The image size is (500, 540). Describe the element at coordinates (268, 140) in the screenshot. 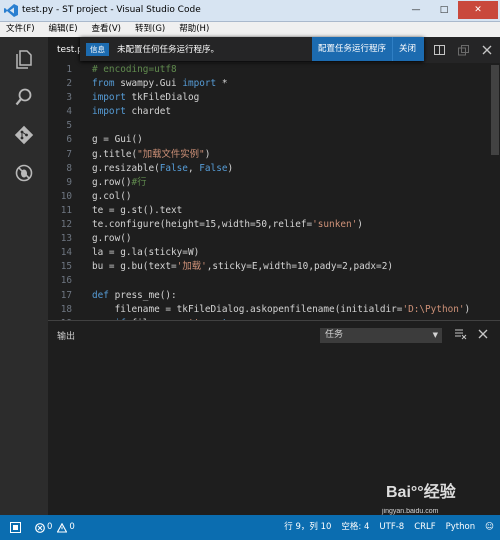

I see `code-line: 6 g = Gui()` at that location.